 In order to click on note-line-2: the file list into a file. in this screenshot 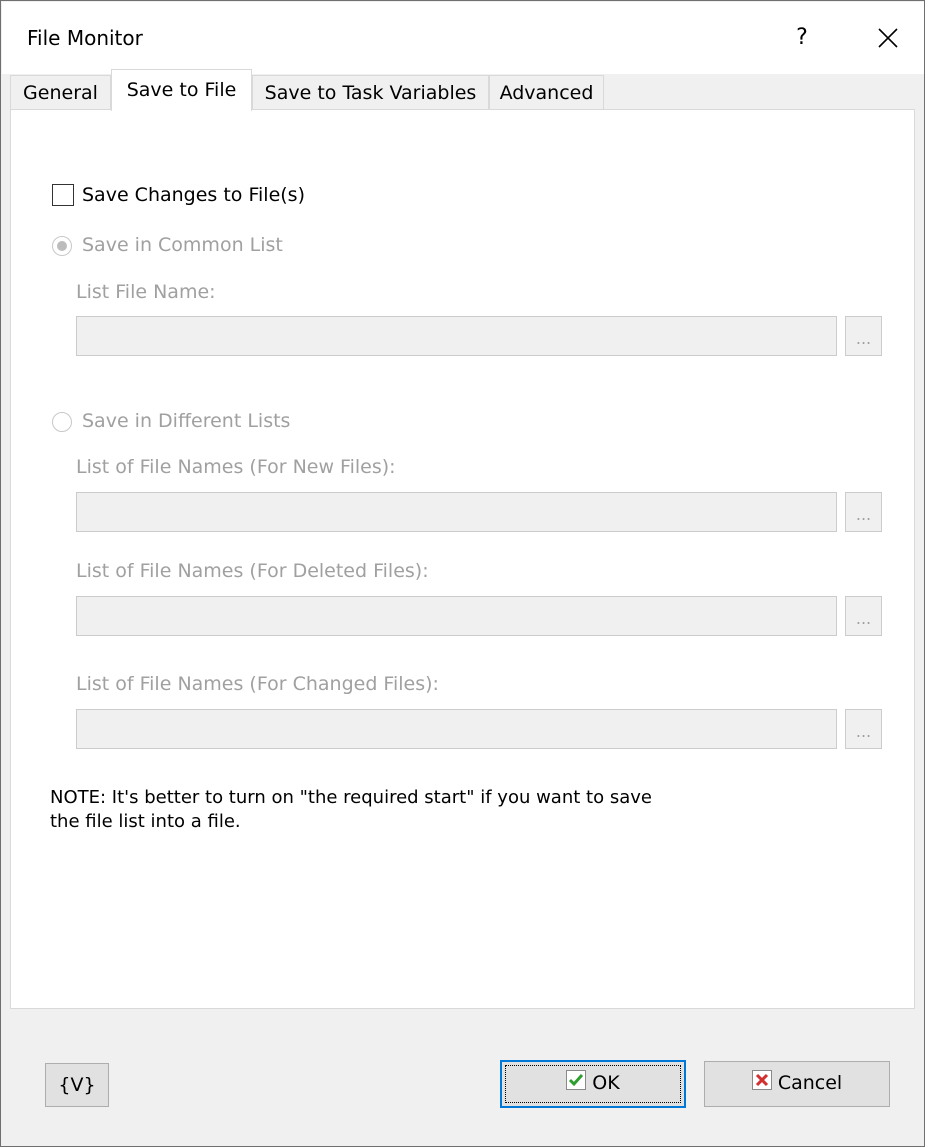, I will do `click(145, 821)`.